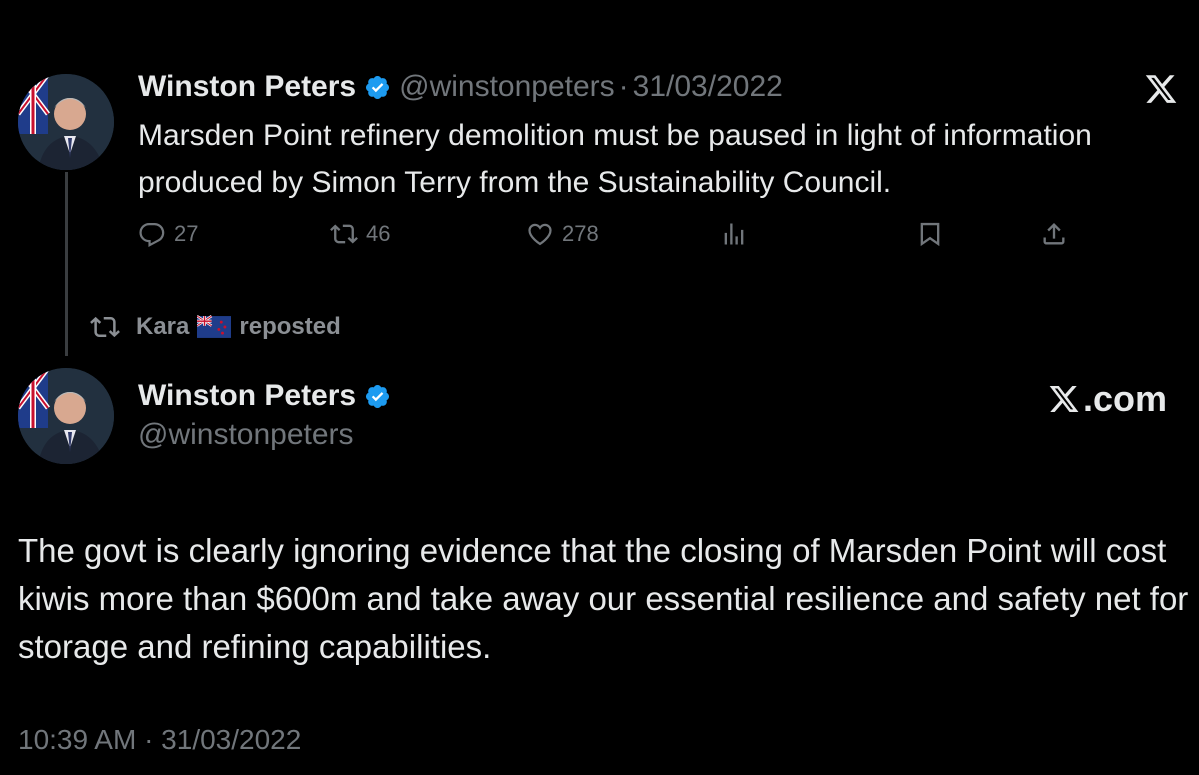 This screenshot has width=1199, height=775. Describe the element at coordinates (540, 234) in the screenshot. I see `like-icon` at that location.